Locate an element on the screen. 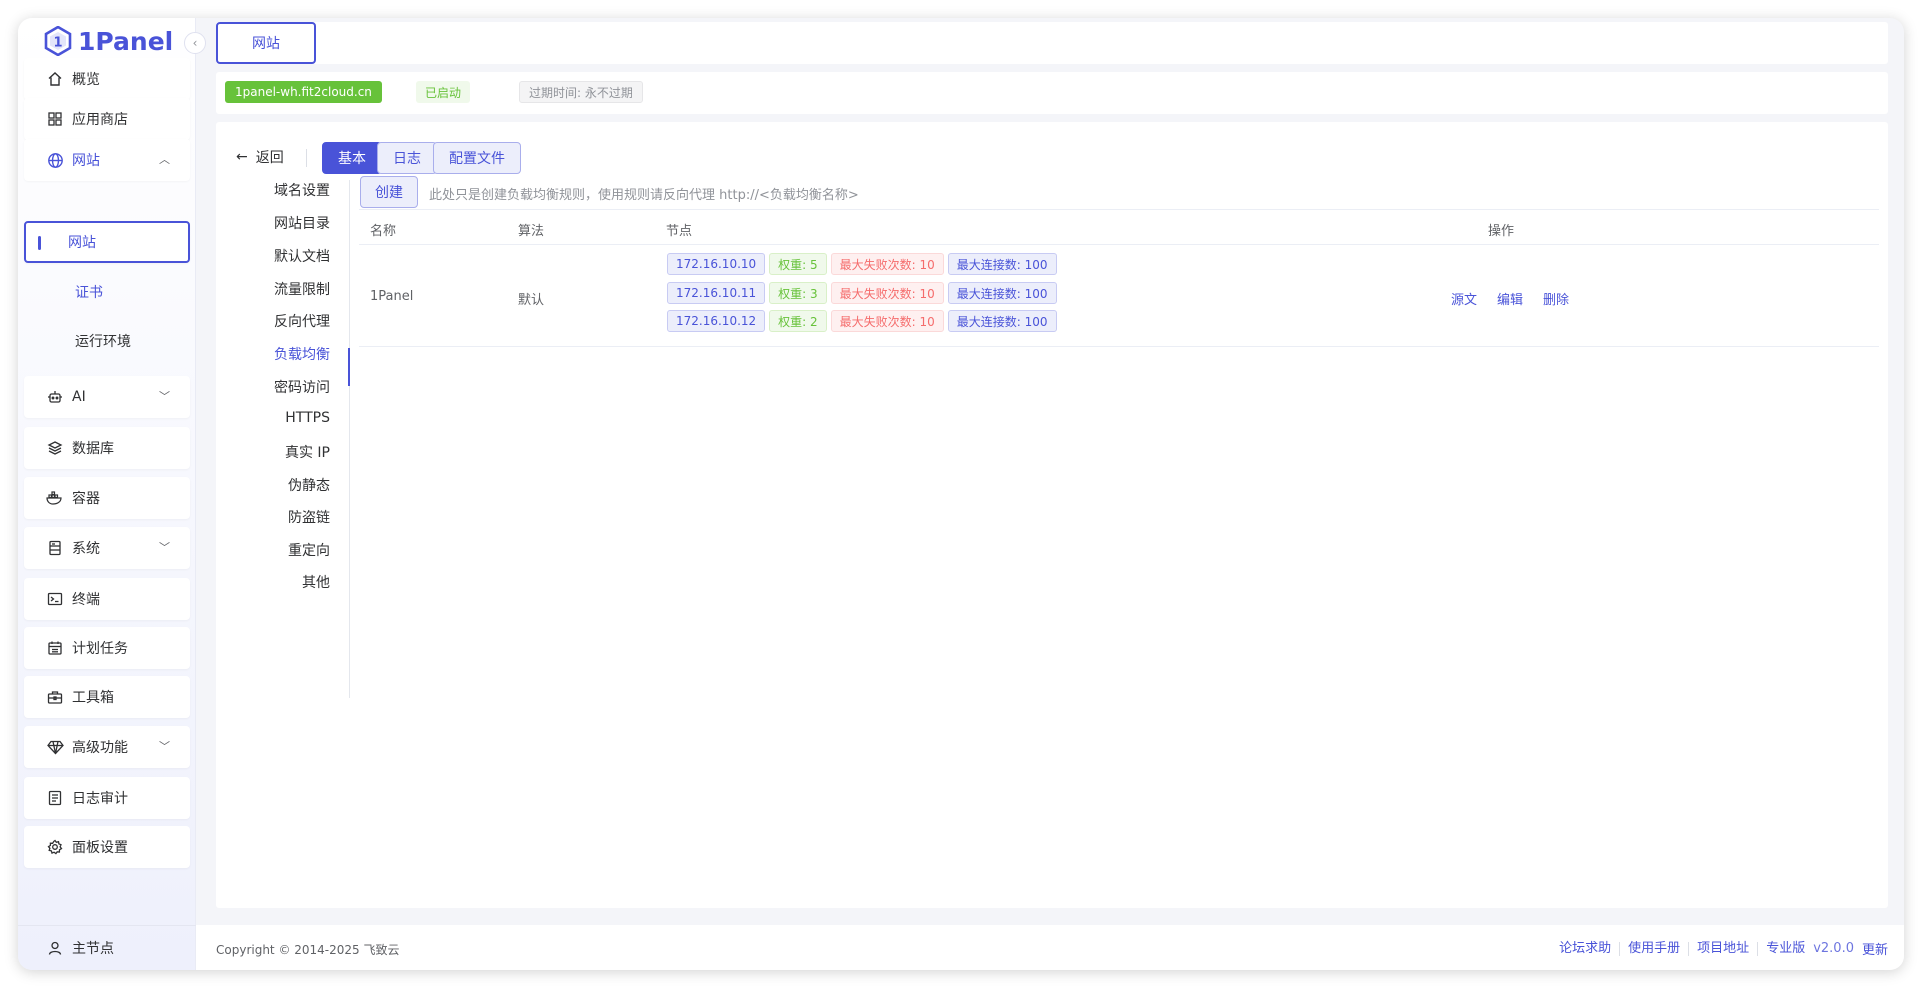 Image resolution: width=1924 pixels, height=989 pixels. col-name: 名称 is located at coordinates (383, 231).